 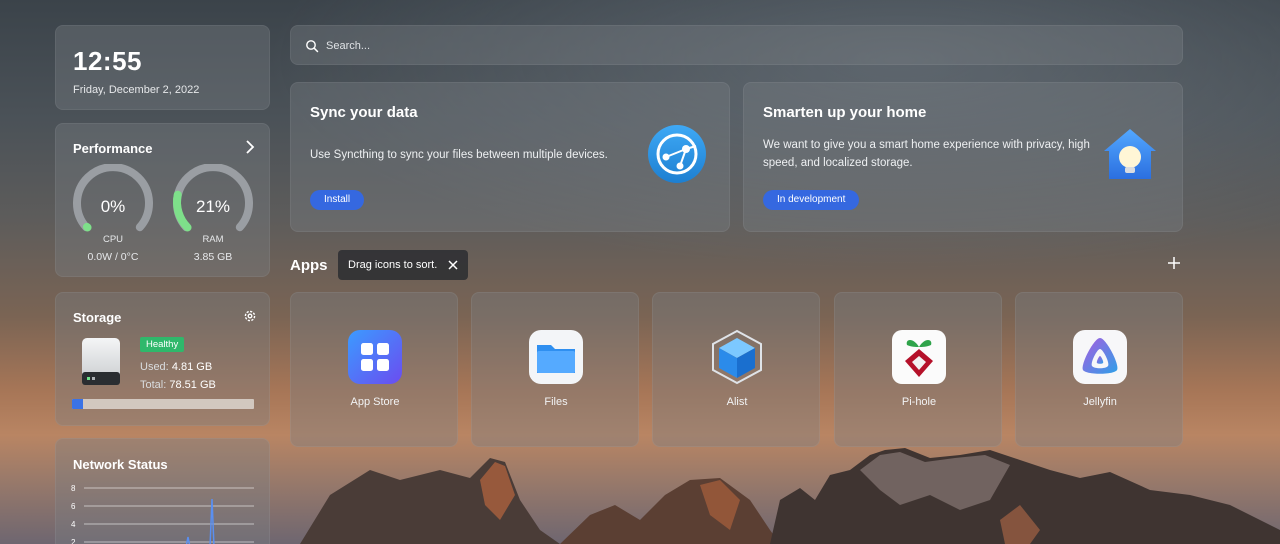 I want to click on search-bar, so click(x=736, y=45).